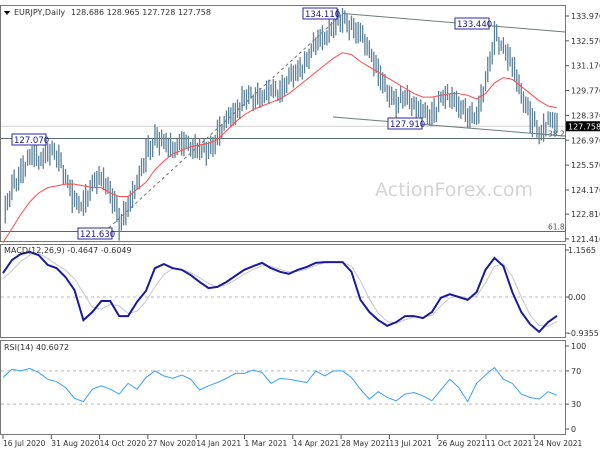 Image resolution: width=600 pixels, height=454 pixels. What do you see at coordinates (577, 297) in the screenshot?
I see `macd-tick-label: 0.00` at bounding box center [577, 297].